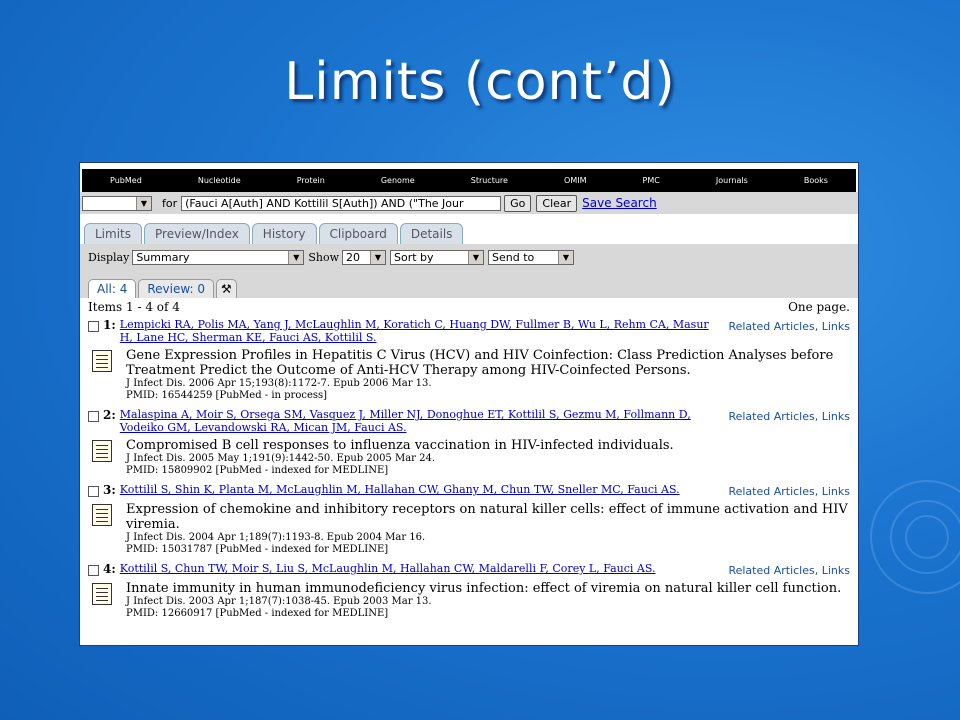 The width and height of the screenshot is (960, 720). What do you see at coordinates (489, 180) in the screenshot?
I see `nav-structure: Structure` at bounding box center [489, 180].